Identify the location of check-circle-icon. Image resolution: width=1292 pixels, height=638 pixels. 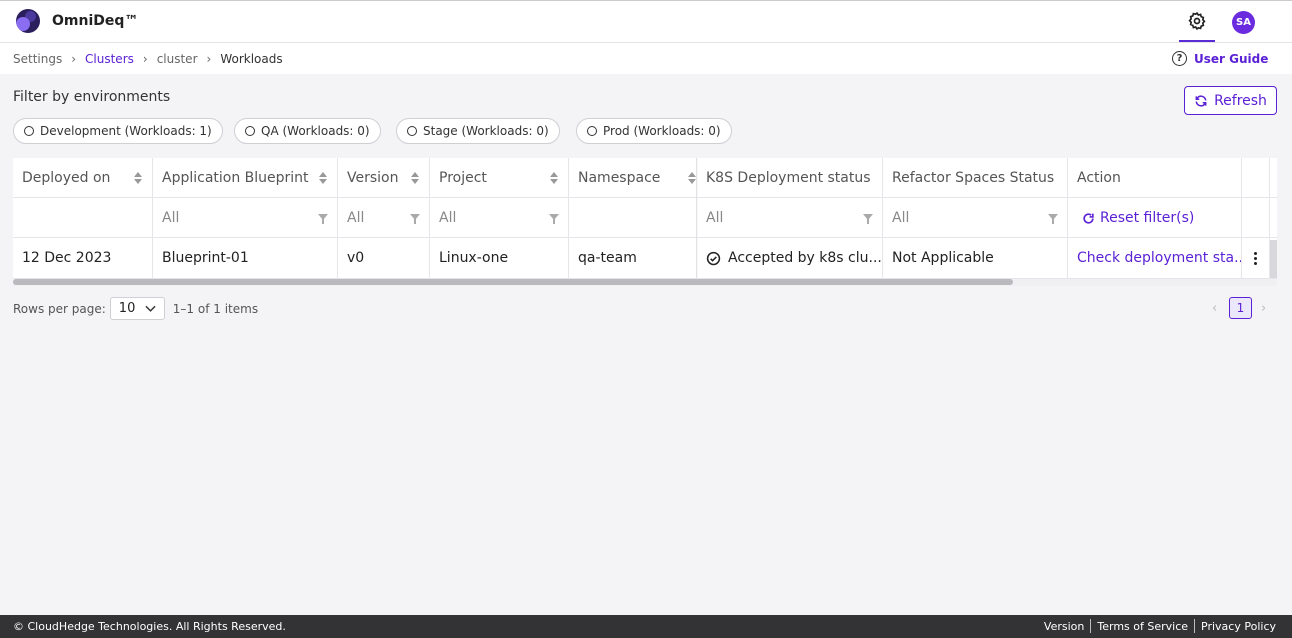
(713, 258).